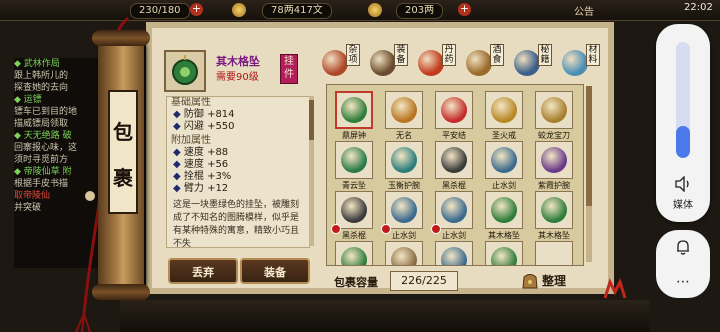 The image size is (720, 332). What do you see at coordinates (683, 205) in the screenshot?
I see `media-label: 媒体` at bounding box center [683, 205].